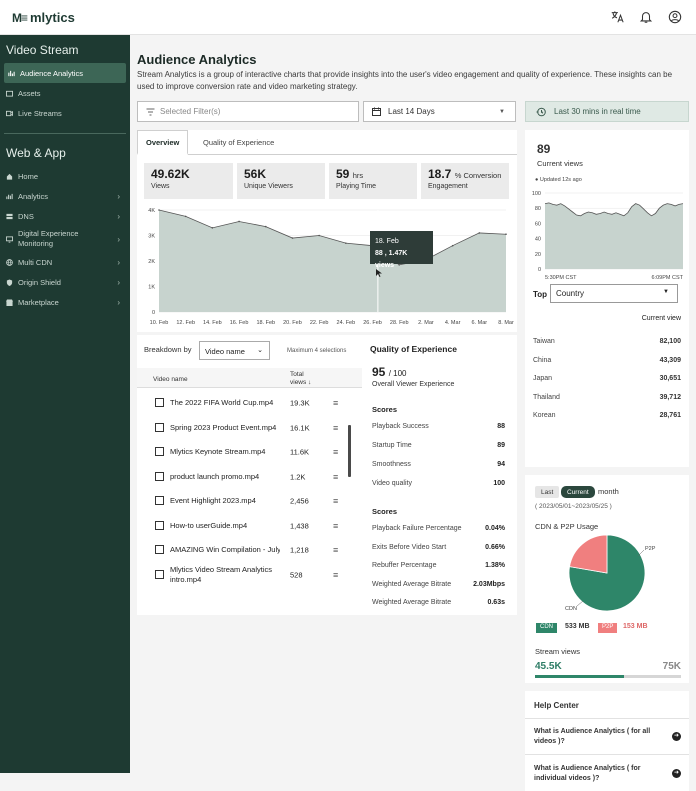  I want to click on sidebar-item-label: Origin Shield, so click(39, 282).